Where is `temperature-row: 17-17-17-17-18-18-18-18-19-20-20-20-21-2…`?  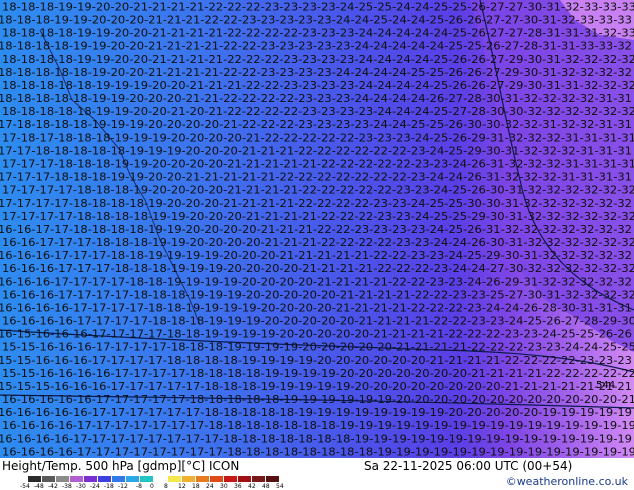 temperature-row: 17-17-17-17-18-18-18-18-19-20-20-20-21-2… is located at coordinates (316, 204).